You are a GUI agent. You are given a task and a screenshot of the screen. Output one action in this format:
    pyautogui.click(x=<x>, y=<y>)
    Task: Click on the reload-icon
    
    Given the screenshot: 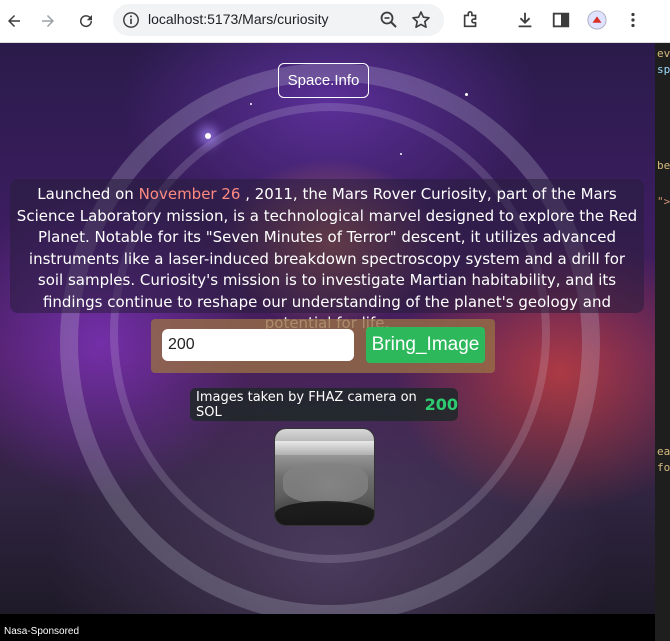 What is the action you would take?
    pyautogui.click(x=86, y=21)
    